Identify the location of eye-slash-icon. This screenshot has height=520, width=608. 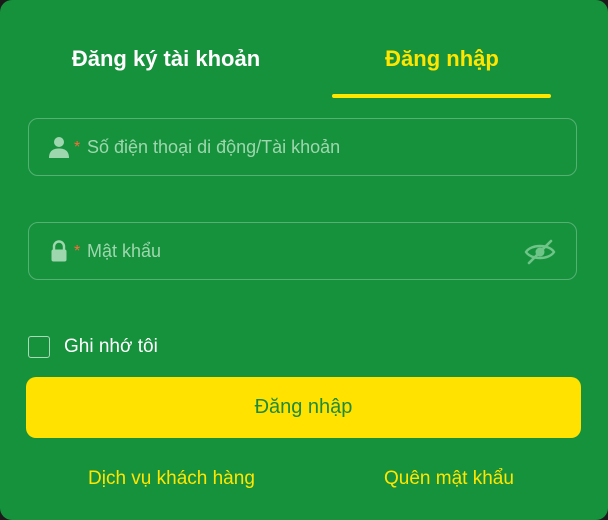
(540, 252).